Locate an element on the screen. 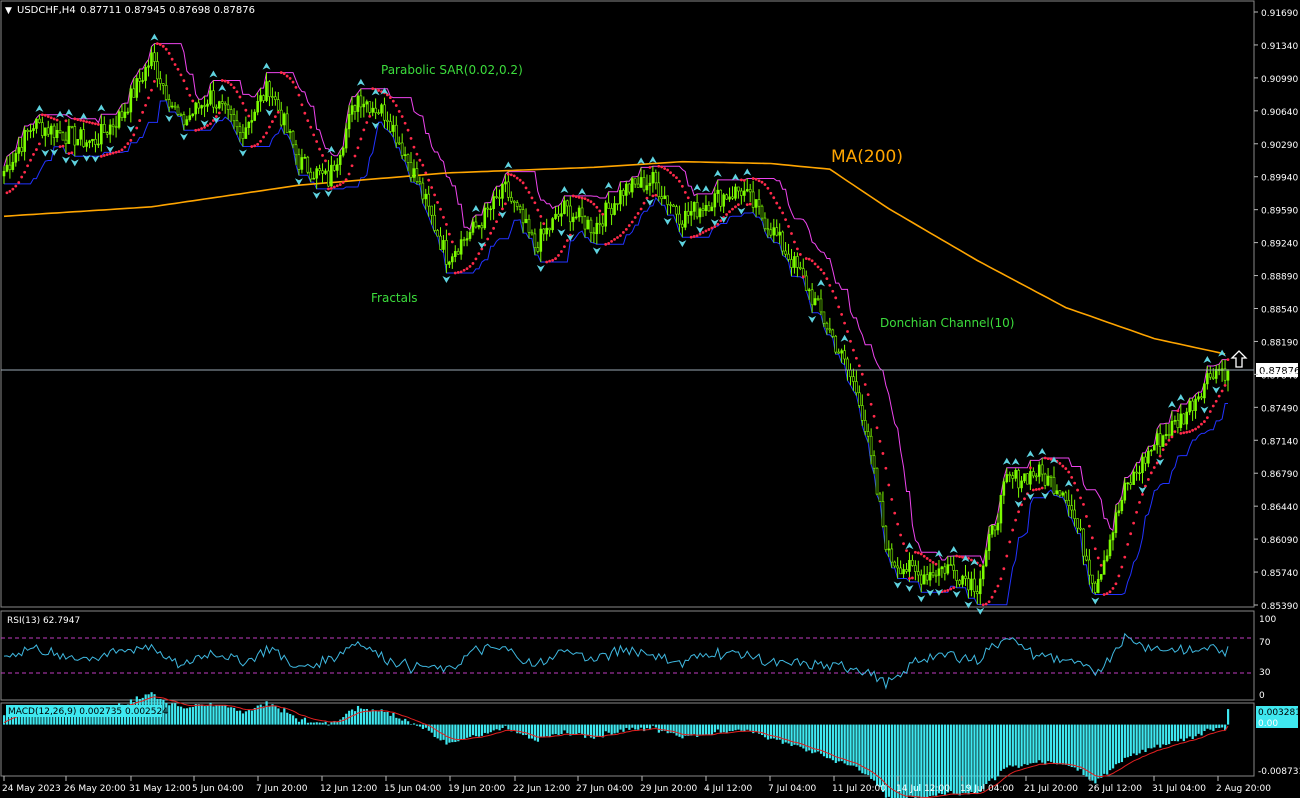 This screenshot has height=798, width=1300. price-tick-label: 0.86790 is located at coordinates (1279, 475).